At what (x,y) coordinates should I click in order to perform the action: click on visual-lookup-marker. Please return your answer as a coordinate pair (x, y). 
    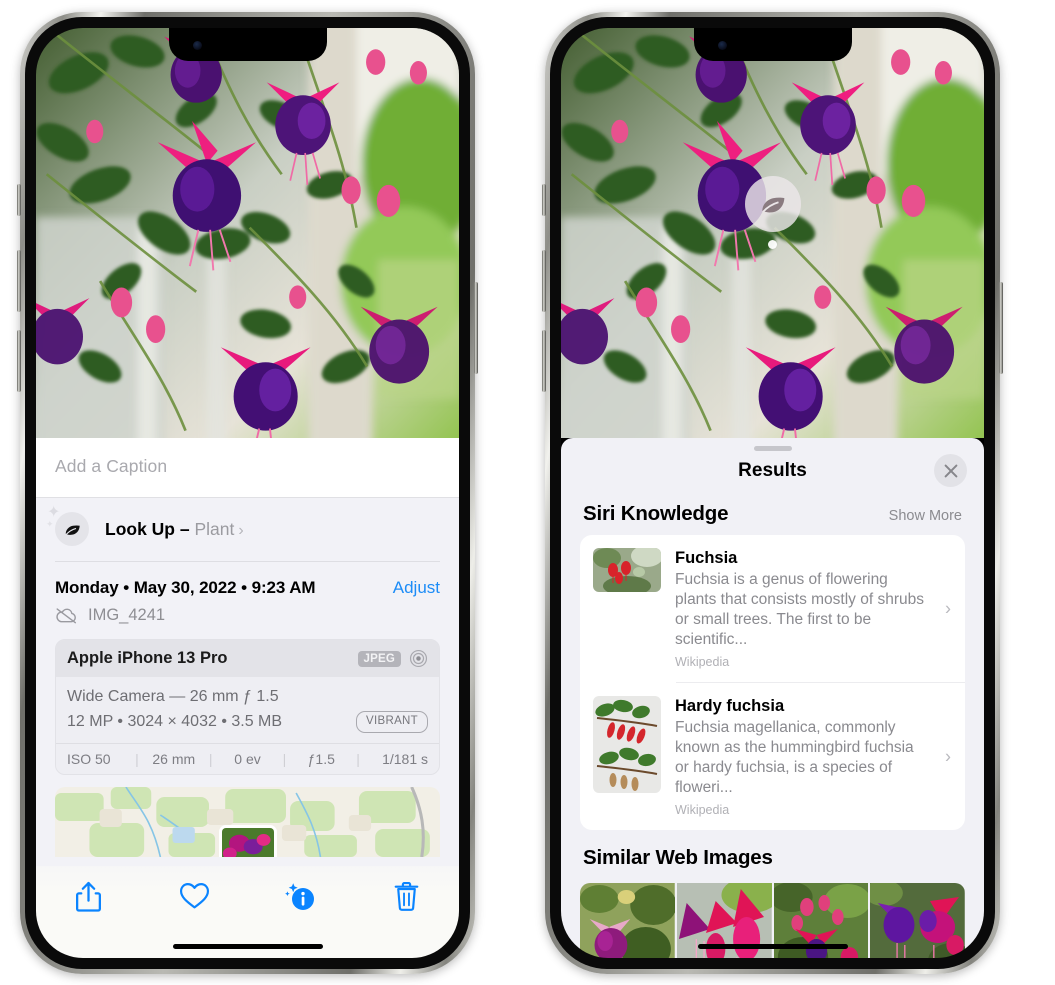
    Looking at the image, I should click on (772, 212).